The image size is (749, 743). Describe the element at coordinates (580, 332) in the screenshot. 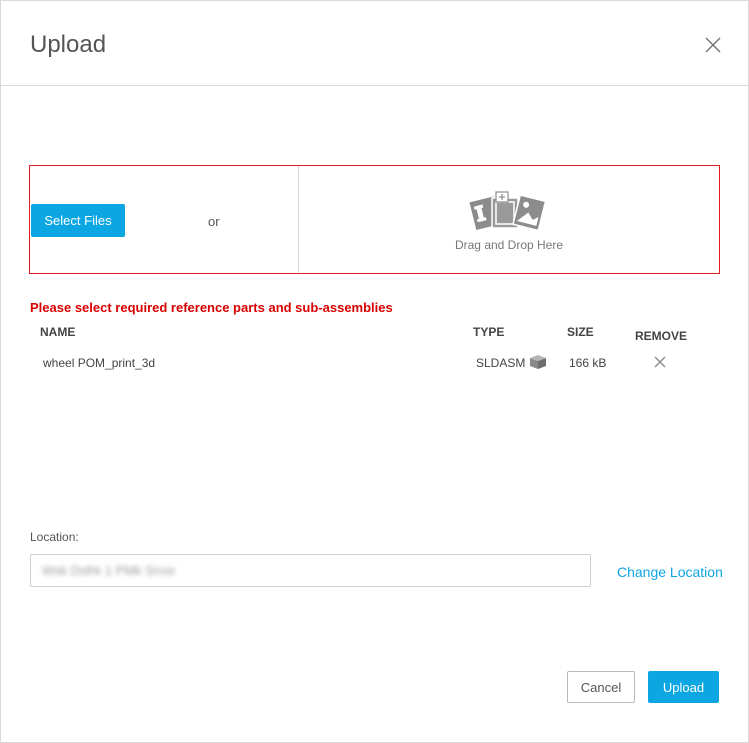

I see `column-header-size: SIZE` at that location.